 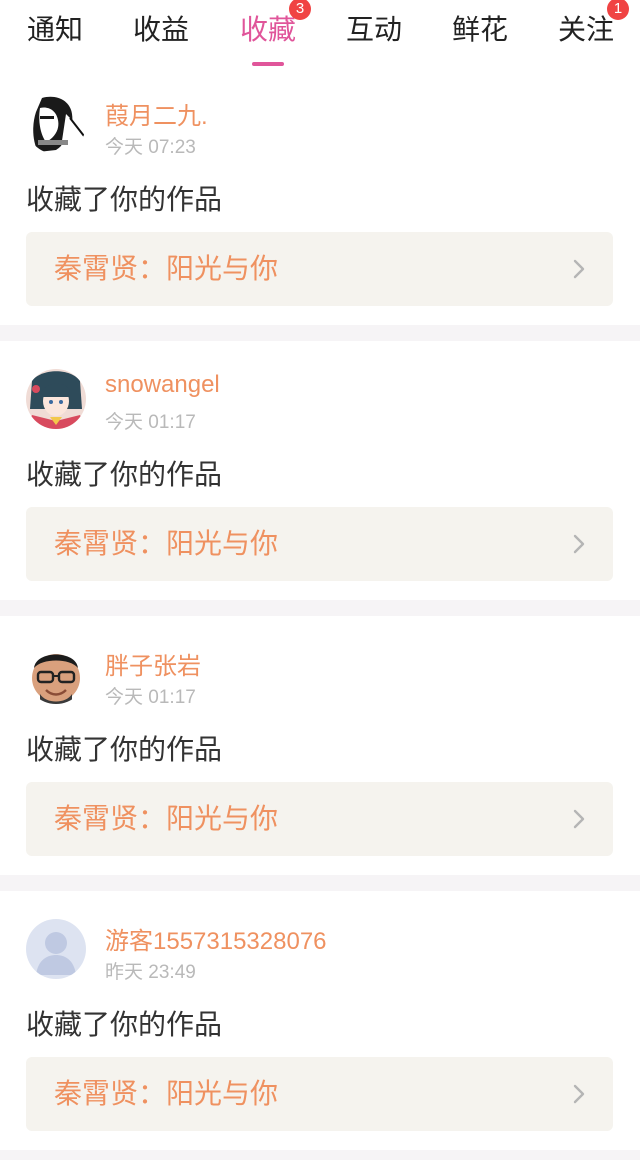 What do you see at coordinates (618, 10) in the screenshot?
I see `tab-badge: 1` at bounding box center [618, 10].